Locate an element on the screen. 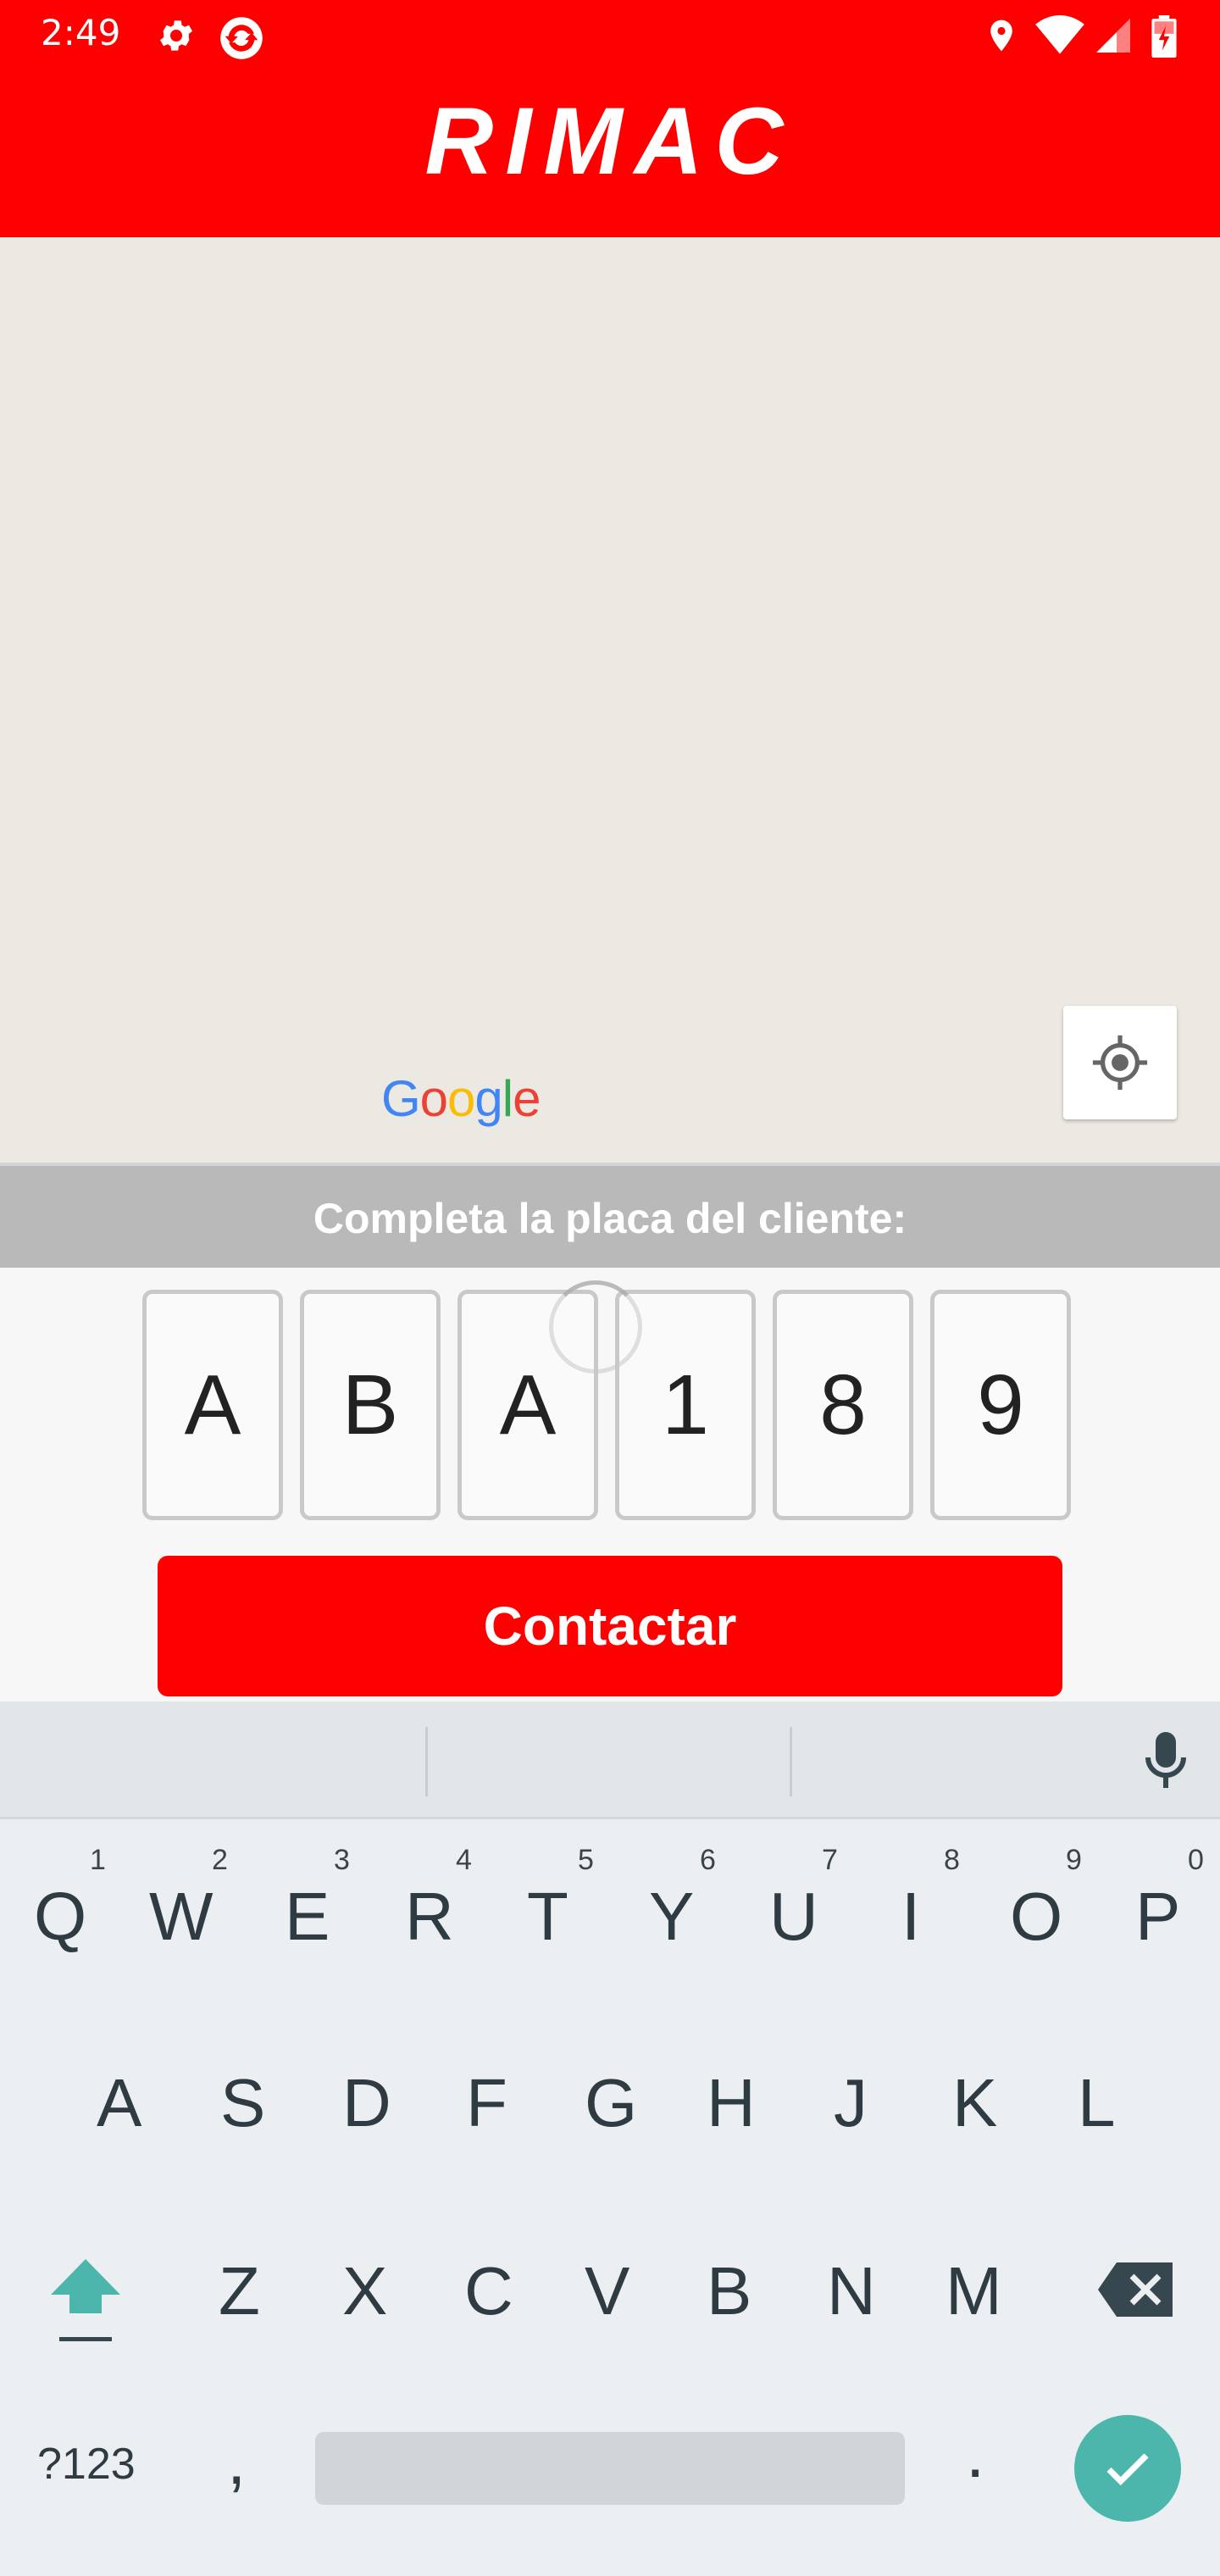  crosshair-icon is located at coordinates (1120, 1063).